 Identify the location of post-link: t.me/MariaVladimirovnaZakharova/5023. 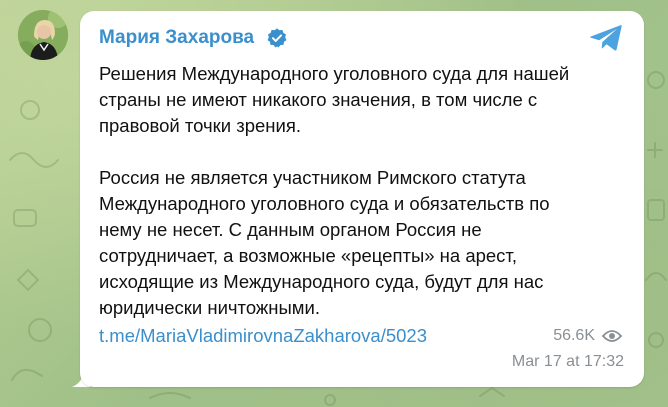
(263, 336).